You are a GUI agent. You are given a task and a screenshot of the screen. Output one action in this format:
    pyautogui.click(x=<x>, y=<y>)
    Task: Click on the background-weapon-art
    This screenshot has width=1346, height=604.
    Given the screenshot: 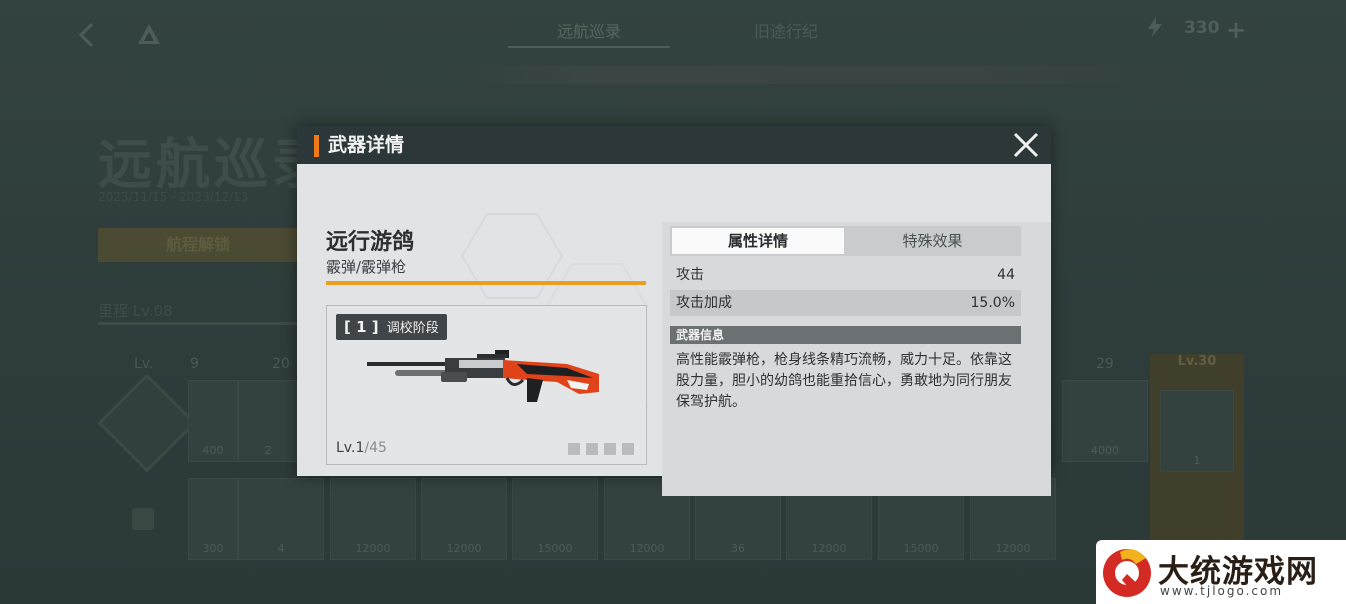 What is the action you would take?
    pyautogui.click(x=820, y=75)
    